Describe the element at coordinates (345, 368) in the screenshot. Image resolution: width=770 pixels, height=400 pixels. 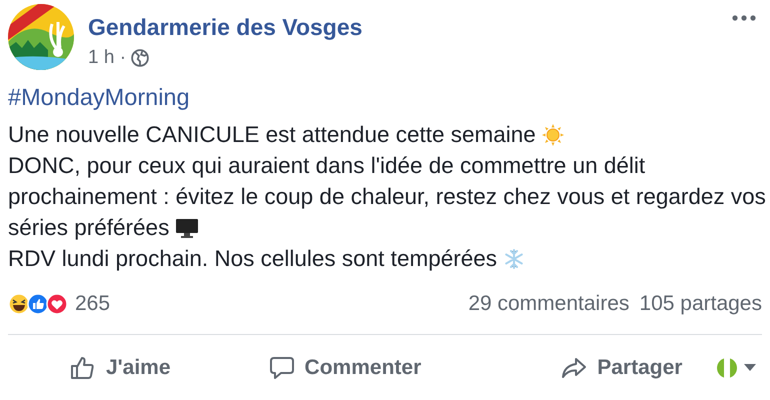
I see `comment-button: Commenter` at that location.